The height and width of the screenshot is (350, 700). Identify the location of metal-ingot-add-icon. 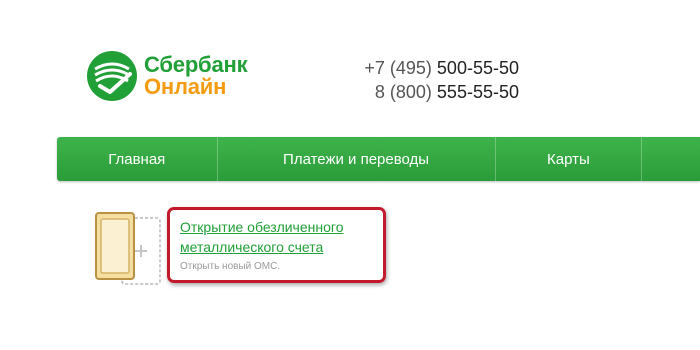
(128, 250).